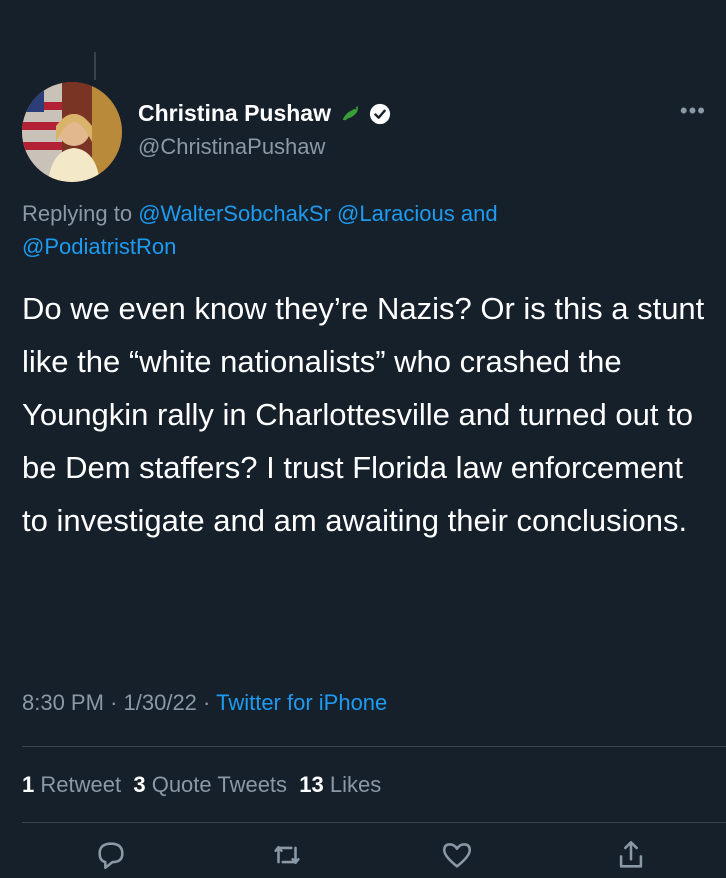 The width and height of the screenshot is (726, 878). Describe the element at coordinates (81, 784) in the screenshot. I see `retweets-label: Retweet` at that location.